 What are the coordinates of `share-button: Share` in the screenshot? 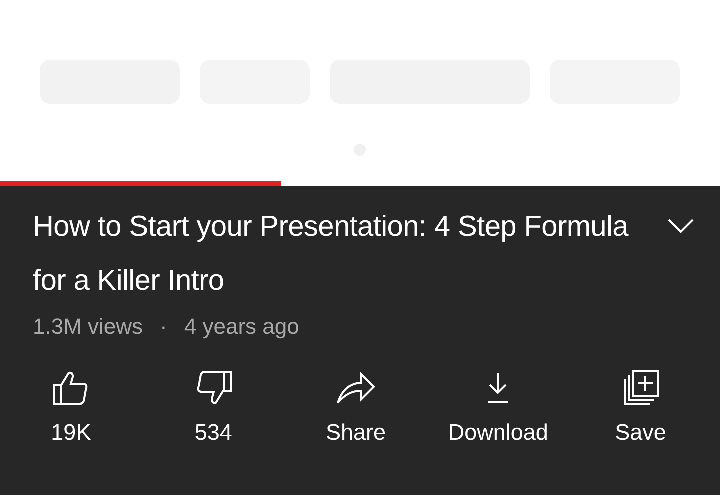 It's located at (356, 407).